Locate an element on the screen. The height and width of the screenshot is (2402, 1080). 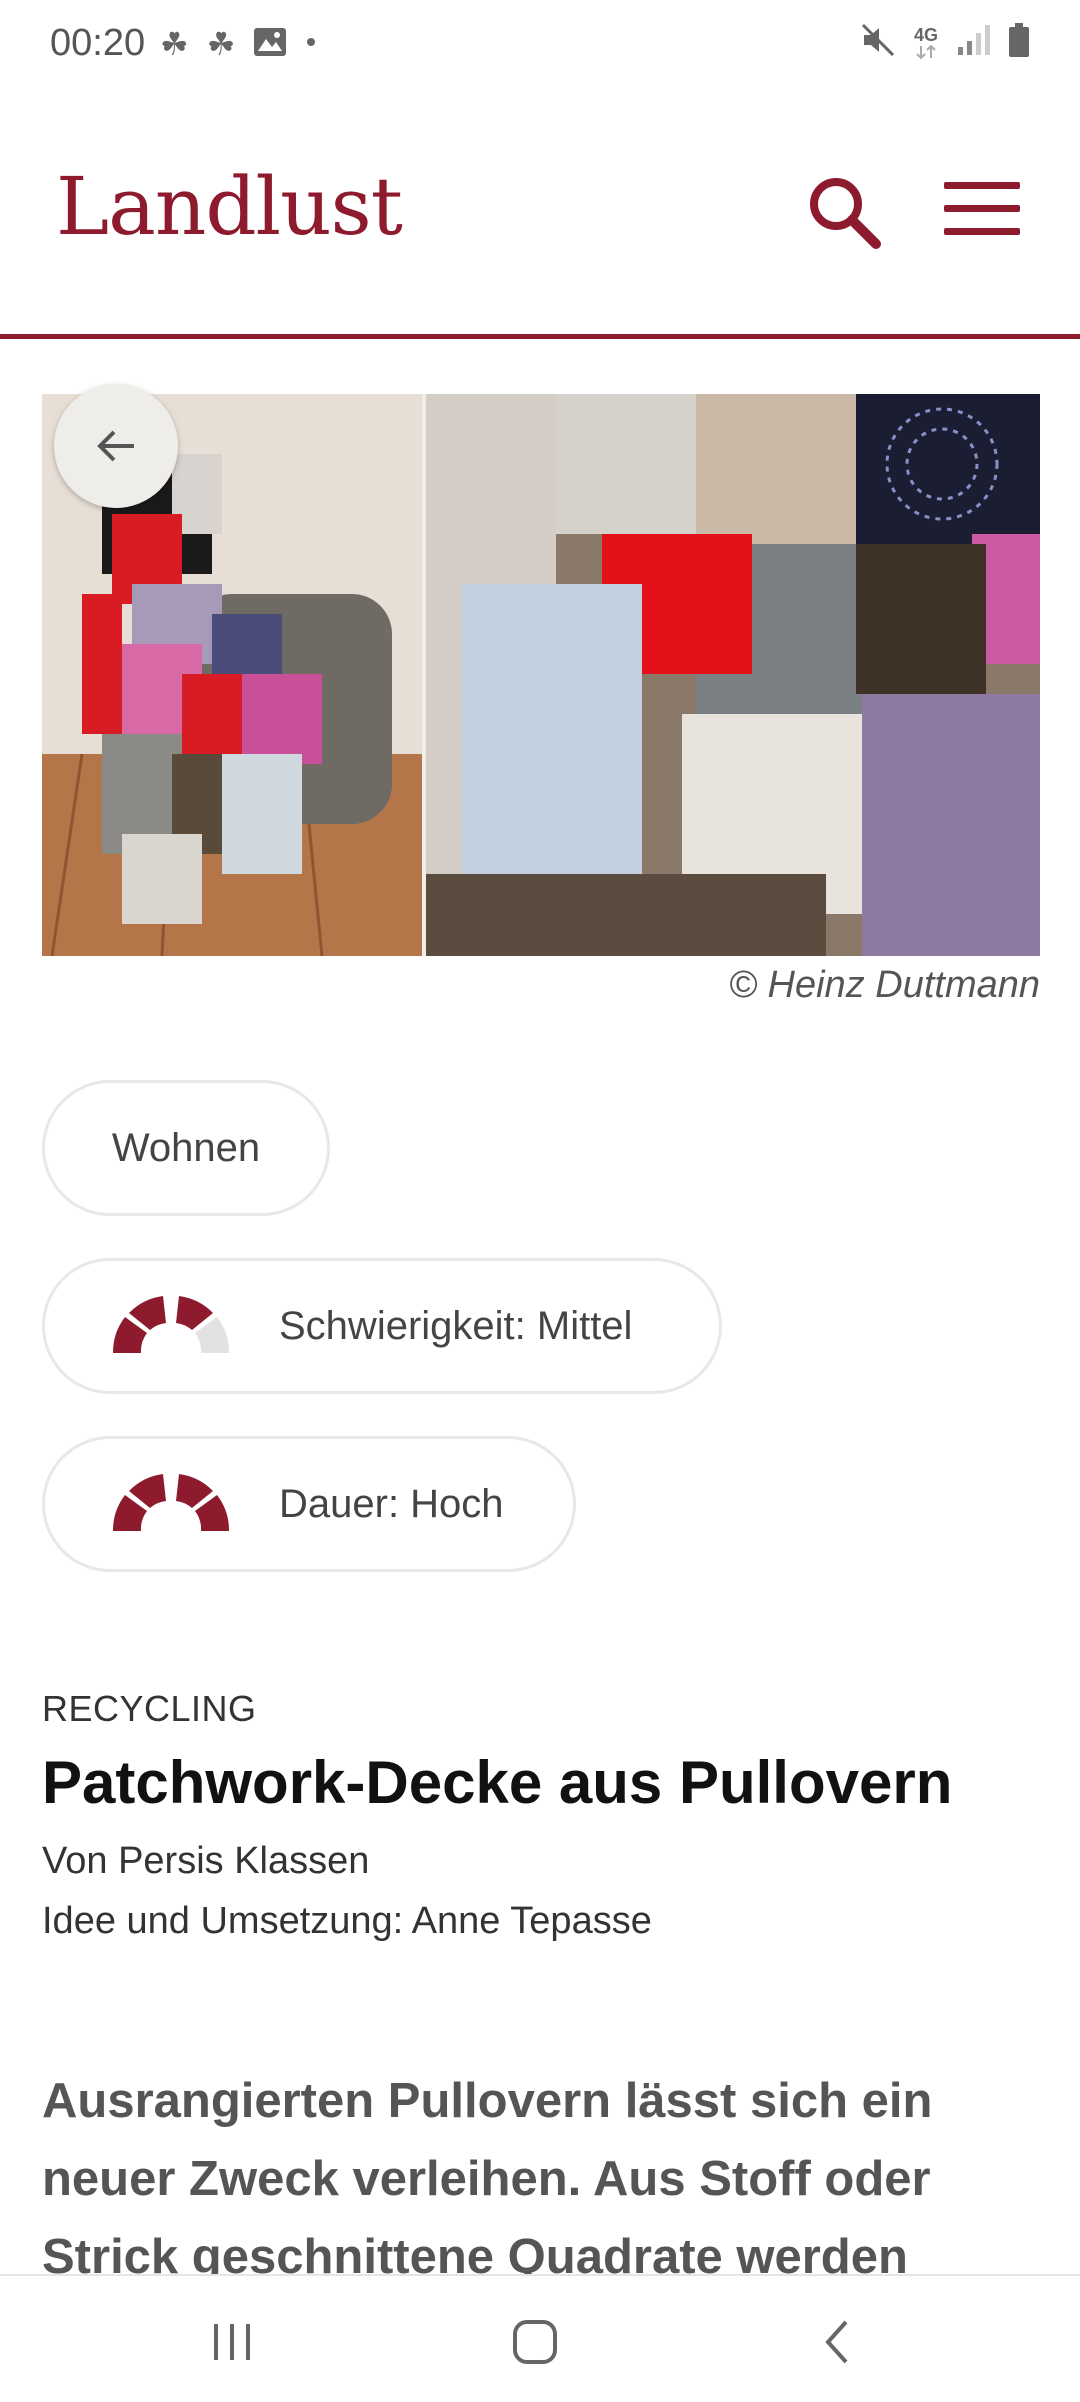
difficulty-badge: Schwierigkeit: Mittel is located at coordinates (382, 1326).